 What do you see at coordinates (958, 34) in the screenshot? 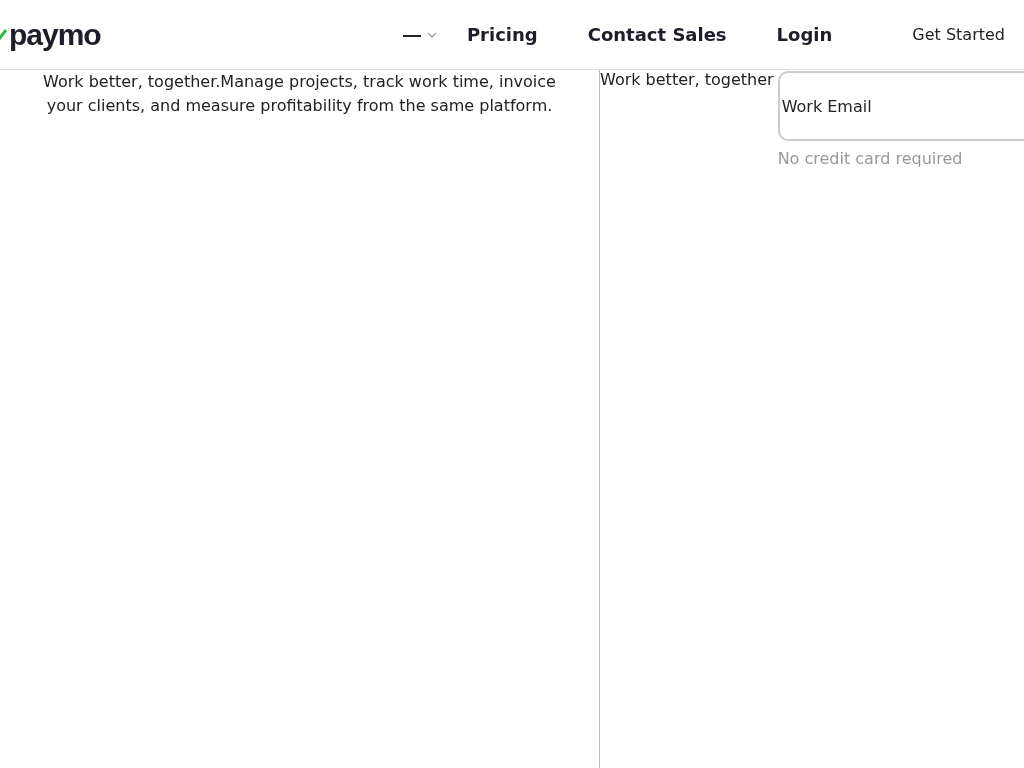
I see `get-started-link: Get Started` at bounding box center [958, 34].